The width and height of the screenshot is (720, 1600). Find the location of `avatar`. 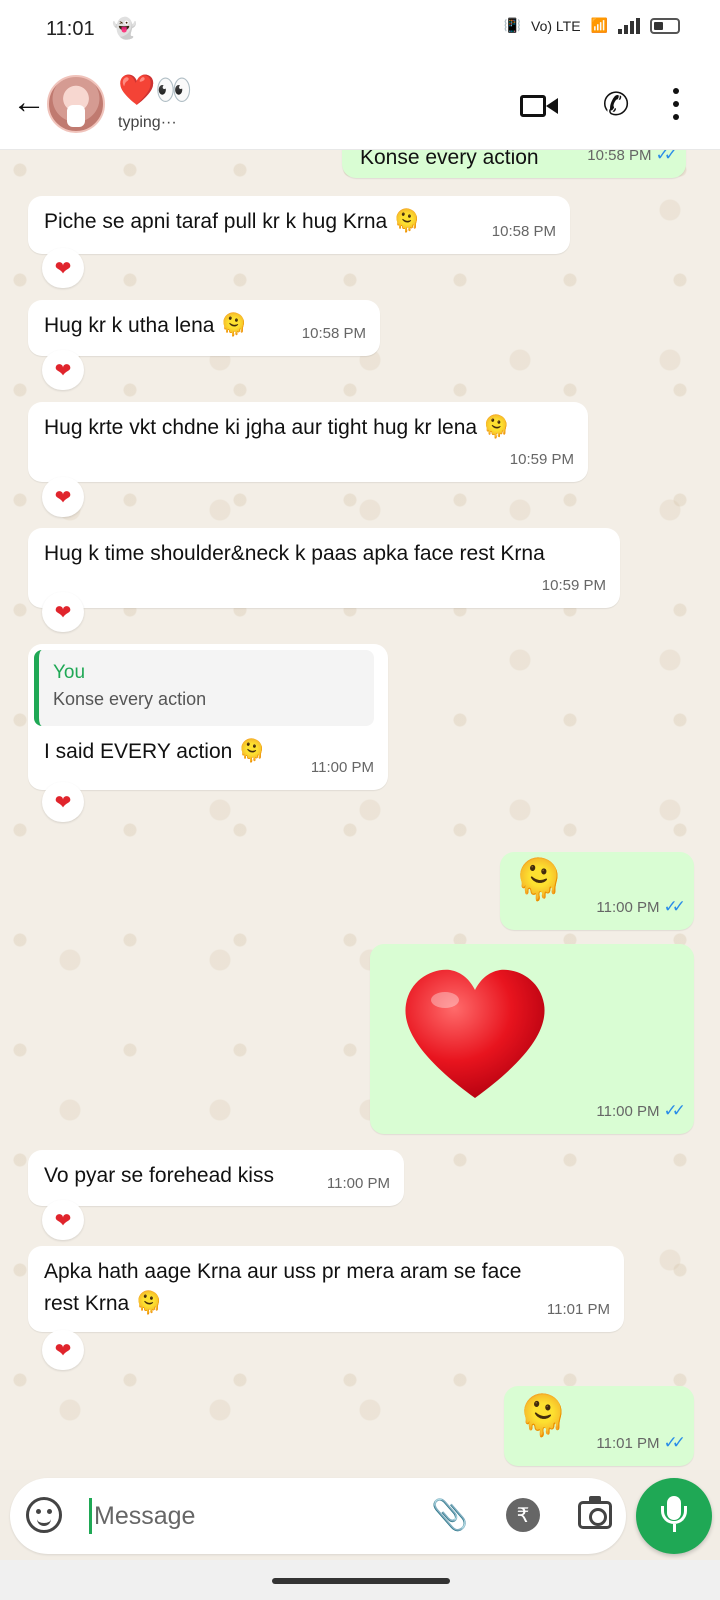

avatar is located at coordinates (76, 104).